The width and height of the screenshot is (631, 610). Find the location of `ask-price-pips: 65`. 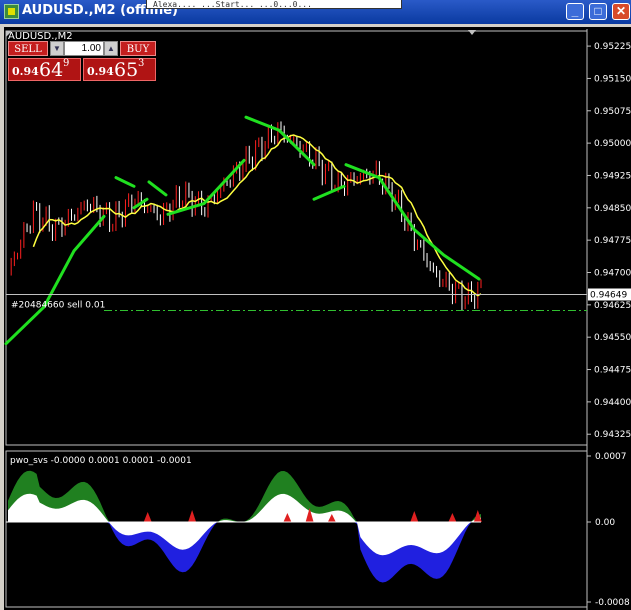

ask-price-pips: 65 is located at coordinates (126, 70).